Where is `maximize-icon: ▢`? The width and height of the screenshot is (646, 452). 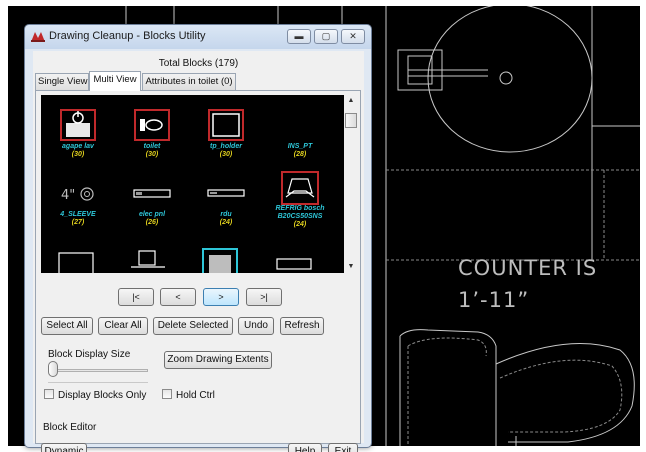 maximize-icon: ▢ is located at coordinates (326, 36).